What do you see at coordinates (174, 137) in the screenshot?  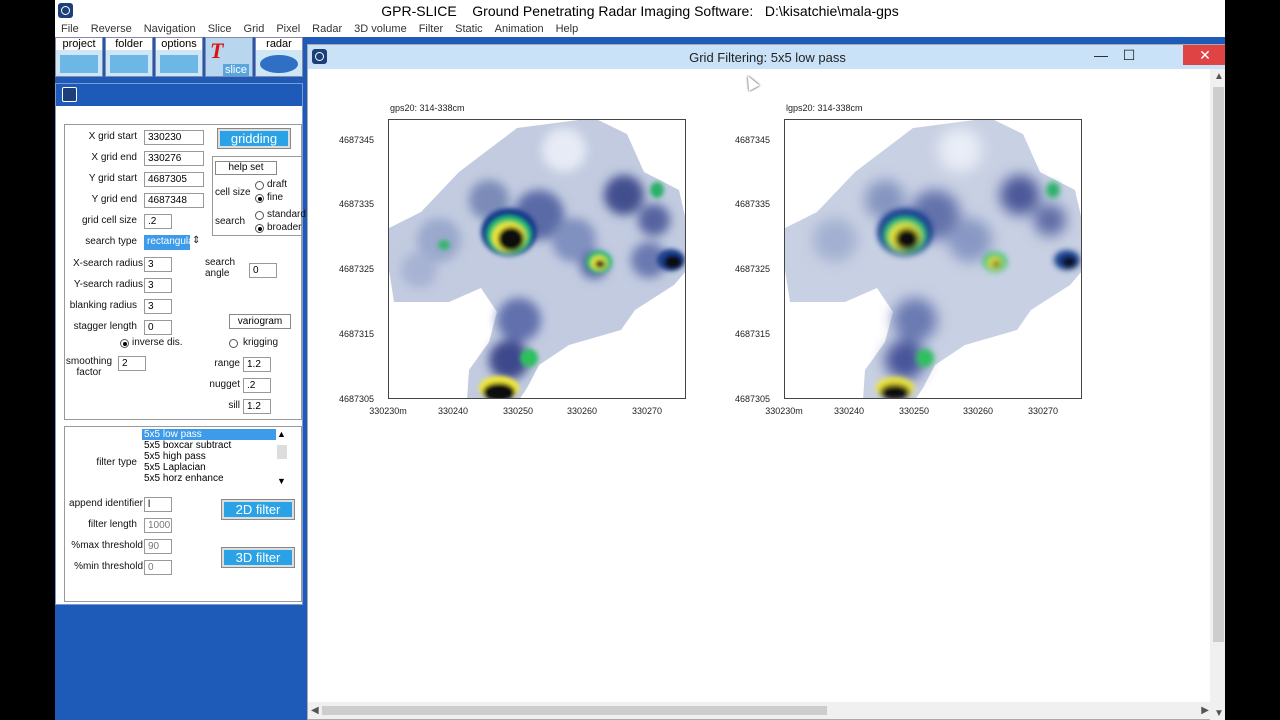 I see `x-grid-start-input: 330230` at bounding box center [174, 137].